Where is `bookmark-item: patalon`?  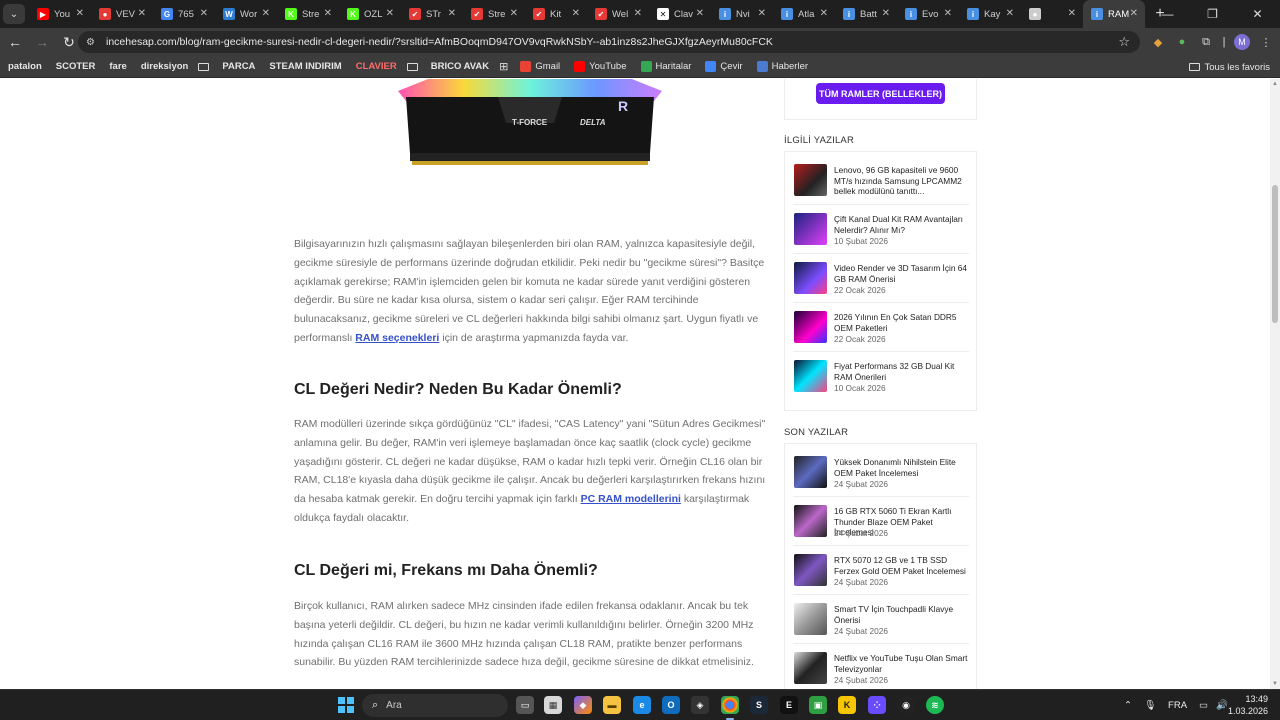
bookmark-item: patalon is located at coordinates (25, 66).